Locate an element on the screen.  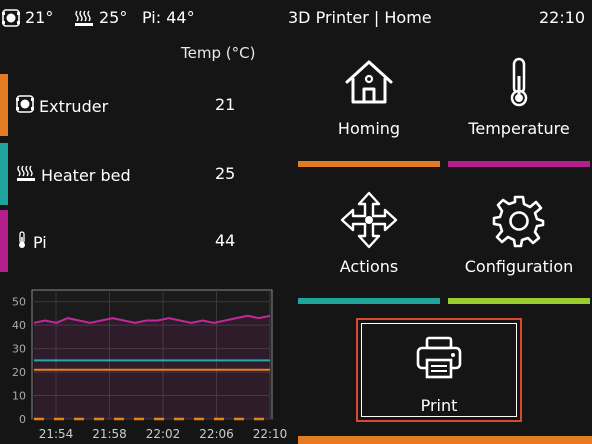
configuration-underline is located at coordinates (519, 301).